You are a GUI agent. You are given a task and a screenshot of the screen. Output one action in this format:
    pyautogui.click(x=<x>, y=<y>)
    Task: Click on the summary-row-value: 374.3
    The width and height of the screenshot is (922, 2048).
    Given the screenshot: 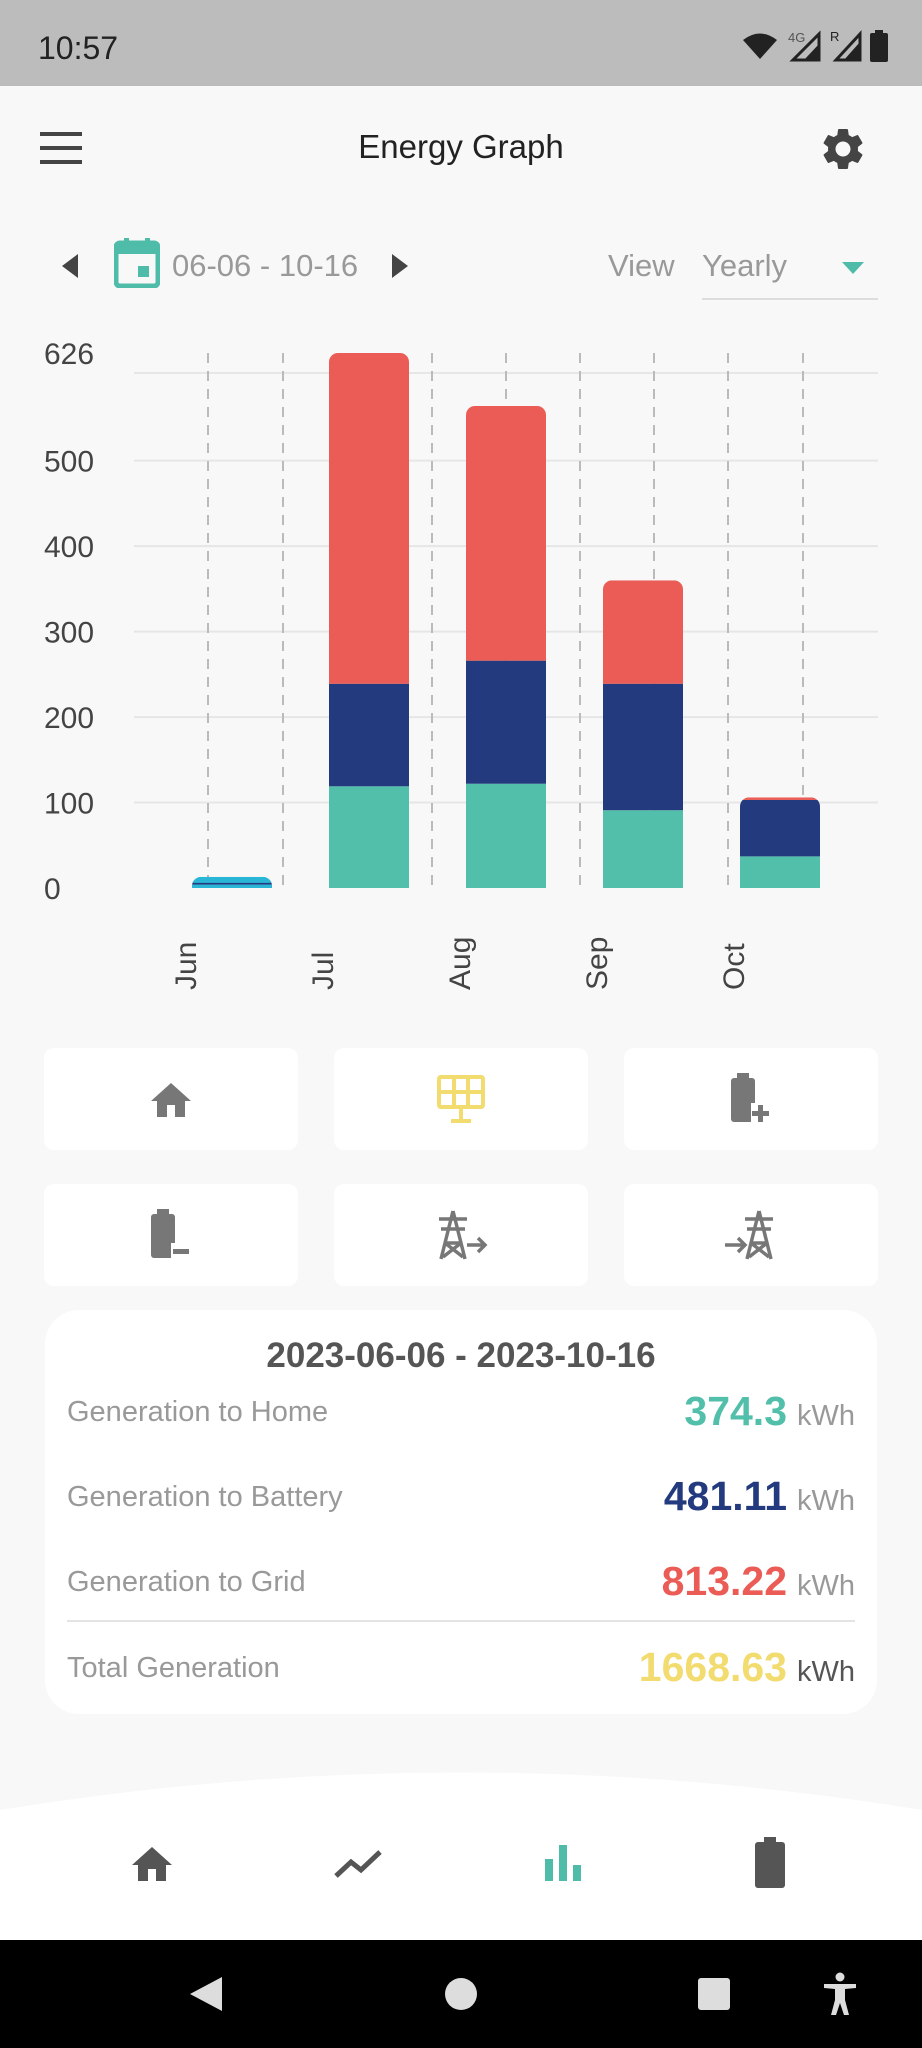 What is the action you would take?
    pyautogui.click(x=735, y=1411)
    